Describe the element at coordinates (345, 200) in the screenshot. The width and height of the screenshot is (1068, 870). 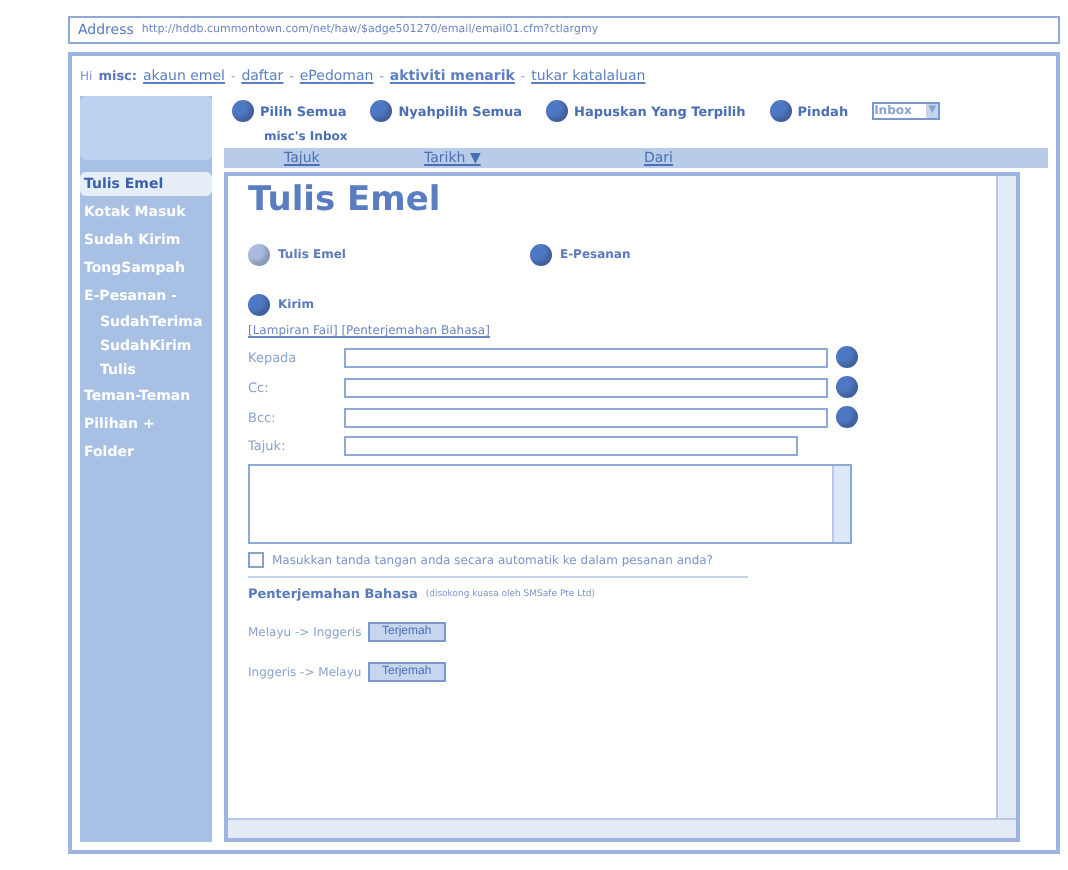
I see `compose-title: Tulis Emel` at that location.